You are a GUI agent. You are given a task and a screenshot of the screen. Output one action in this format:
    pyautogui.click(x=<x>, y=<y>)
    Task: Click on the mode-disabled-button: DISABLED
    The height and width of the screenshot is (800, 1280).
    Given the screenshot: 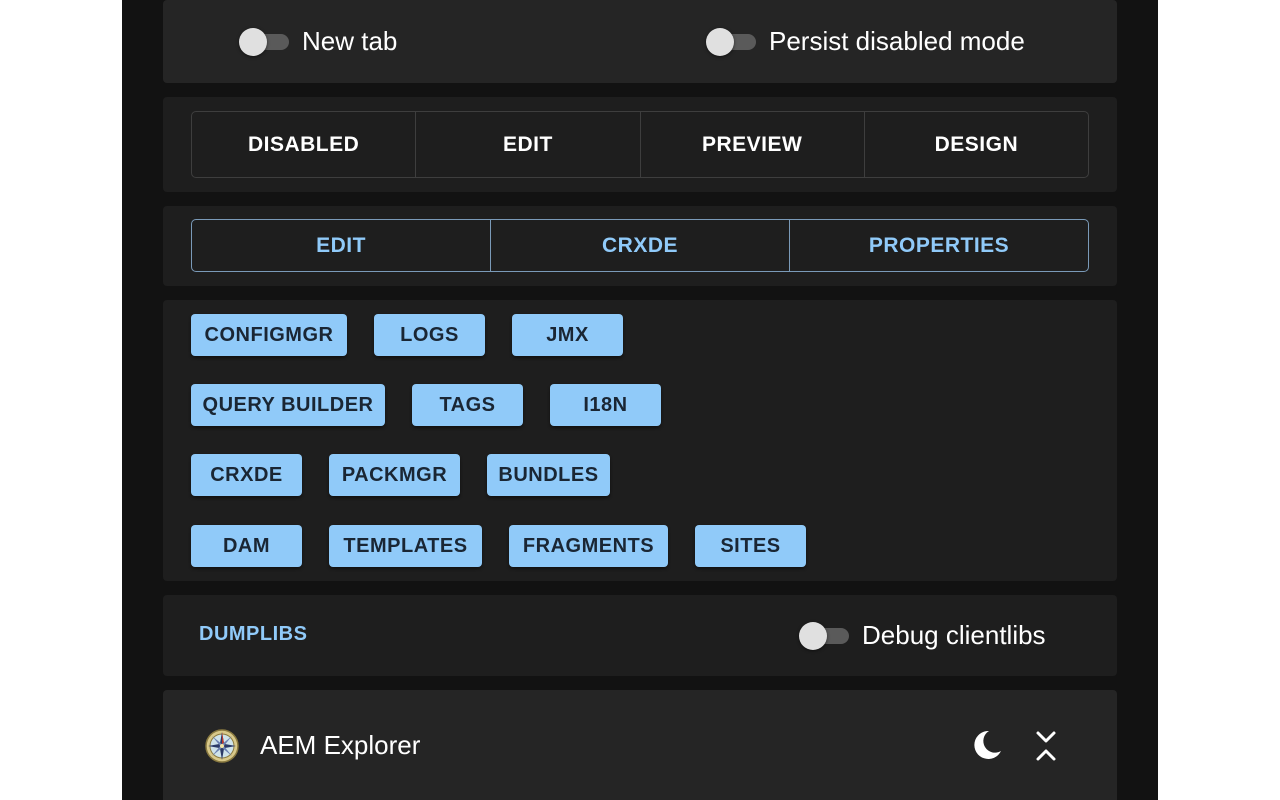 What is the action you would take?
    pyautogui.click(x=304, y=144)
    